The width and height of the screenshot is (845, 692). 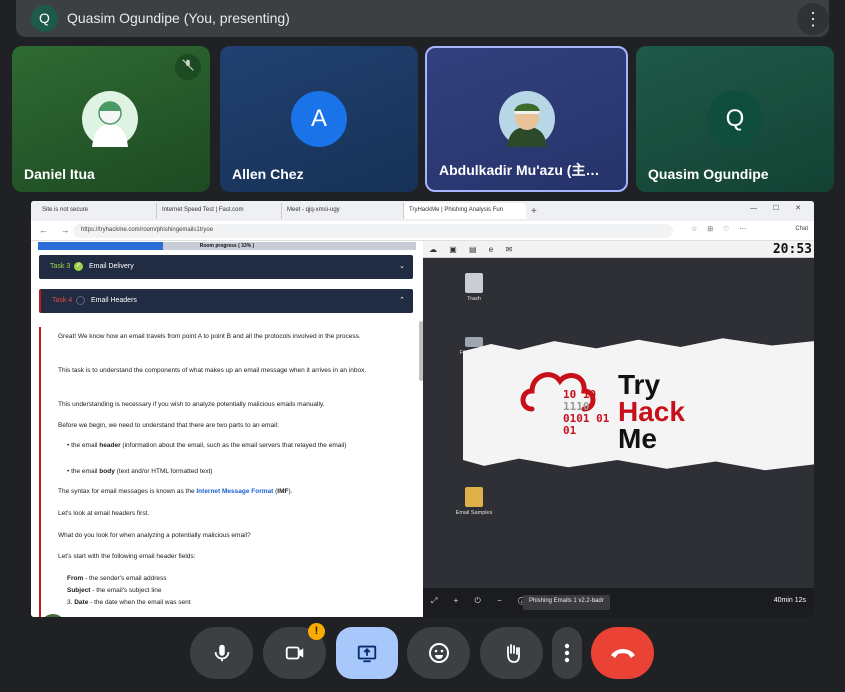 I want to click on present-screen-icon, so click(x=367, y=654).